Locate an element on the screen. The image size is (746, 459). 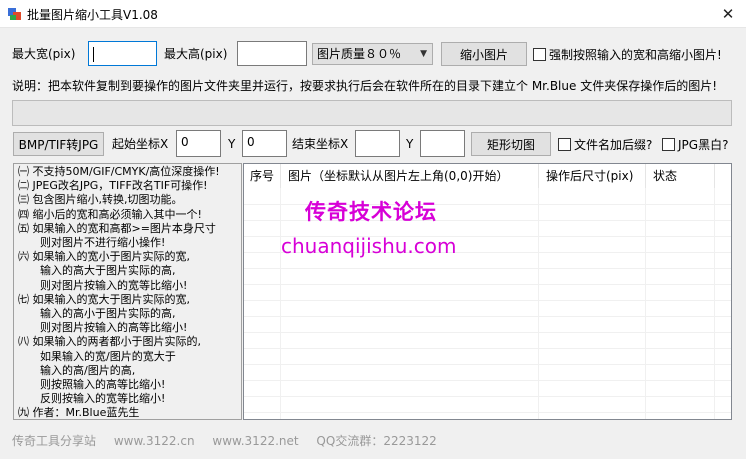
window-title: 批量图片缩小工具V1.08 is located at coordinates (92, 15).